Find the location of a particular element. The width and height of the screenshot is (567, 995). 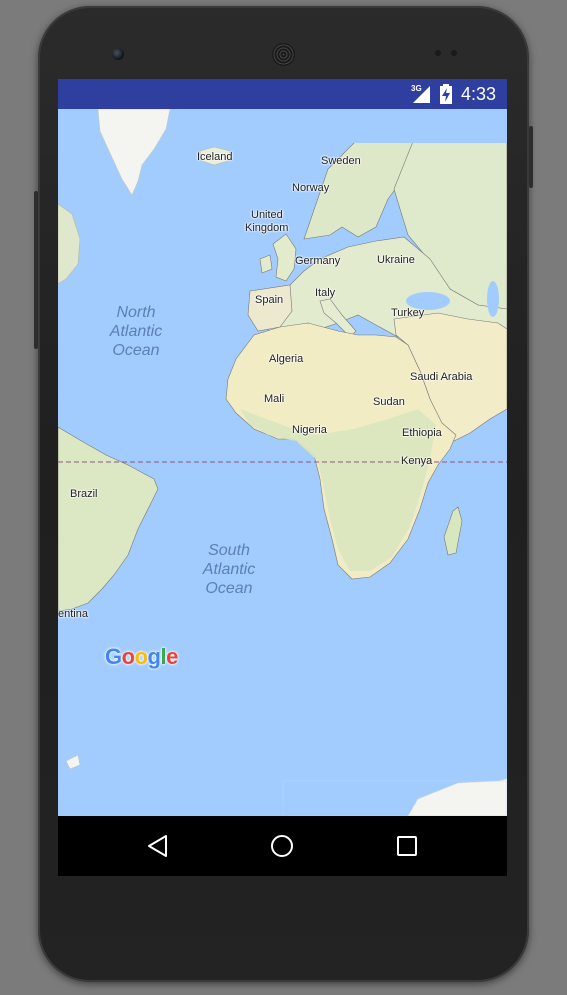

country-label-sweden: Sweden is located at coordinates (341, 161).